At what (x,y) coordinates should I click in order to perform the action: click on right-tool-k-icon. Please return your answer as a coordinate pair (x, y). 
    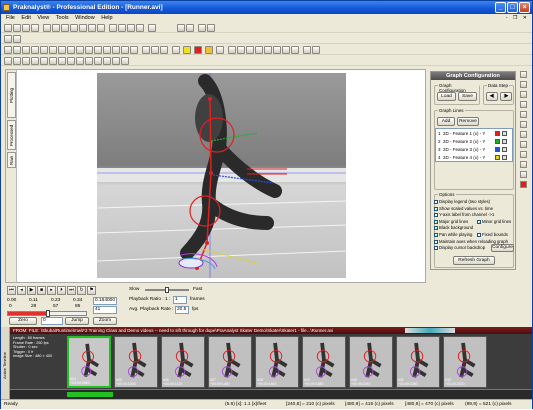
    Looking at the image, I should click on (523, 174).